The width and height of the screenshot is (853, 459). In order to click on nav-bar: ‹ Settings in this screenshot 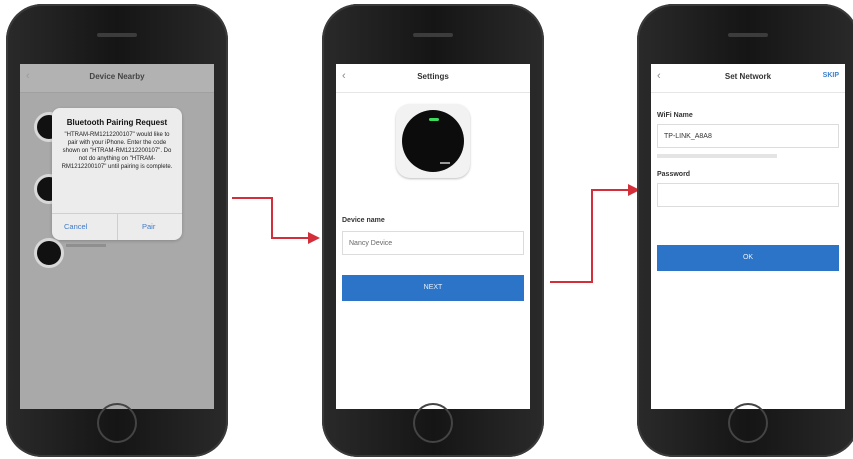, I will do `click(433, 78)`.